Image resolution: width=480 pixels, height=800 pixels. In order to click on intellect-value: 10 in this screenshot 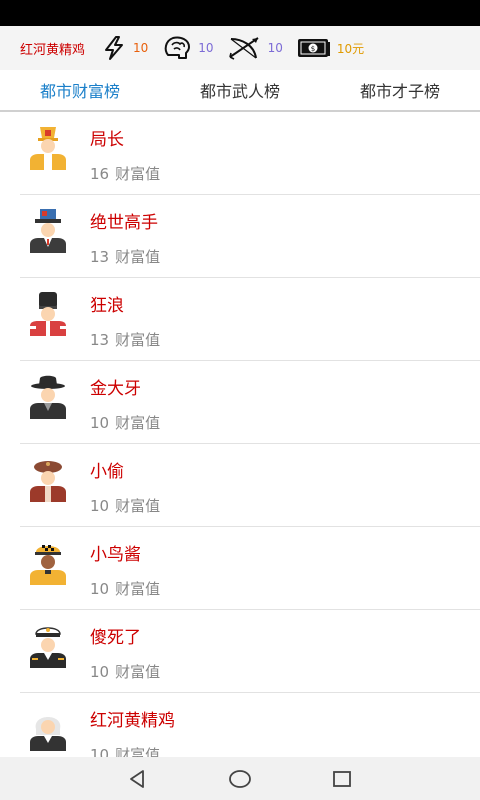, I will do `click(206, 48)`.